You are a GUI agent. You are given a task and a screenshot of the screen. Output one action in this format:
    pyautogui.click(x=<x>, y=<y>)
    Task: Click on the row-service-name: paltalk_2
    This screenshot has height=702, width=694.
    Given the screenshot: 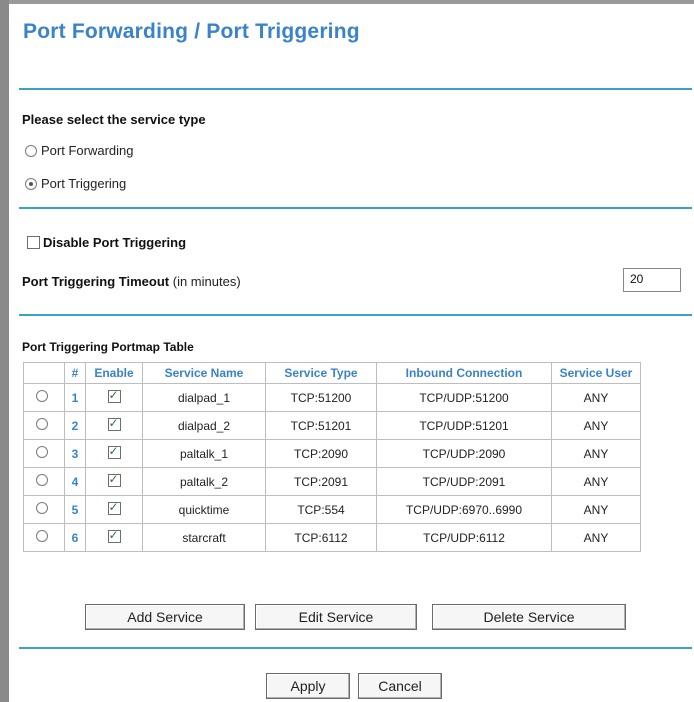 What is the action you would take?
    pyautogui.click(x=204, y=481)
    